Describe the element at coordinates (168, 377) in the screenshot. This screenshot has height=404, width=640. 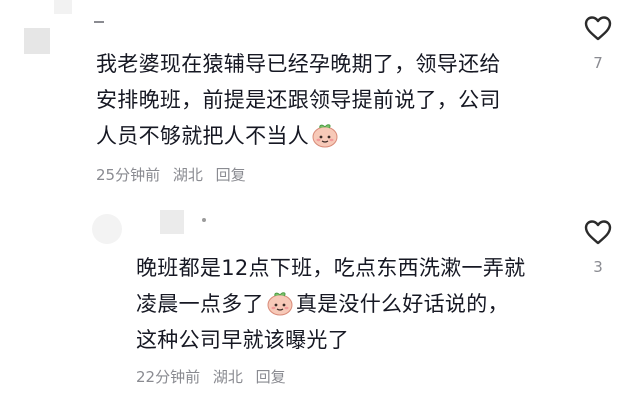
I see `comment-time: 22分钟前` at that location.